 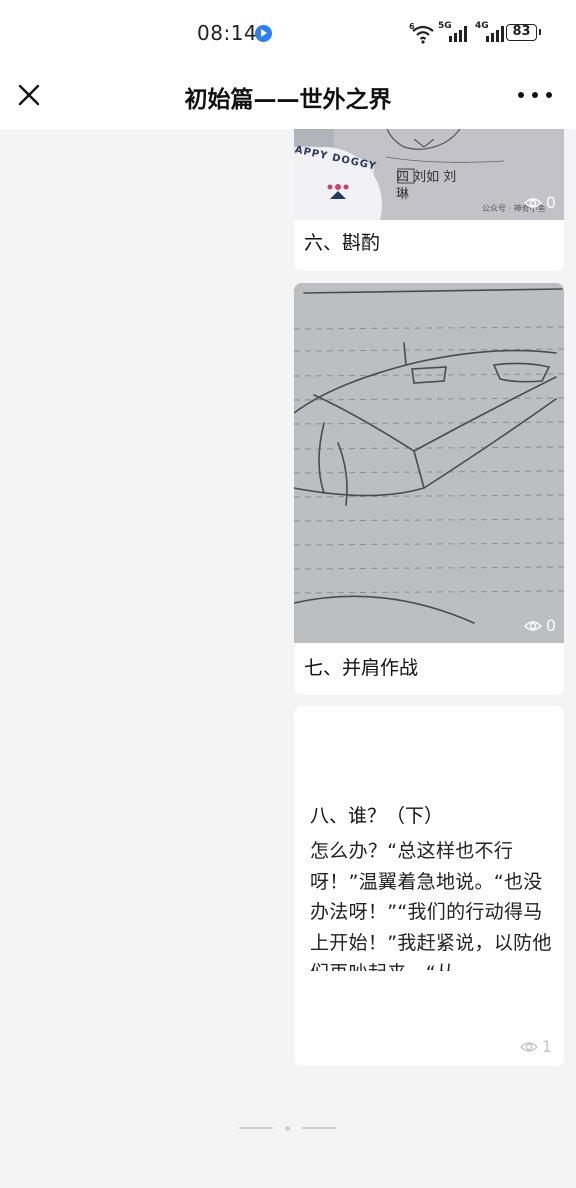 I want to click on page-indicator-dot, so click(x=287, y=1128).